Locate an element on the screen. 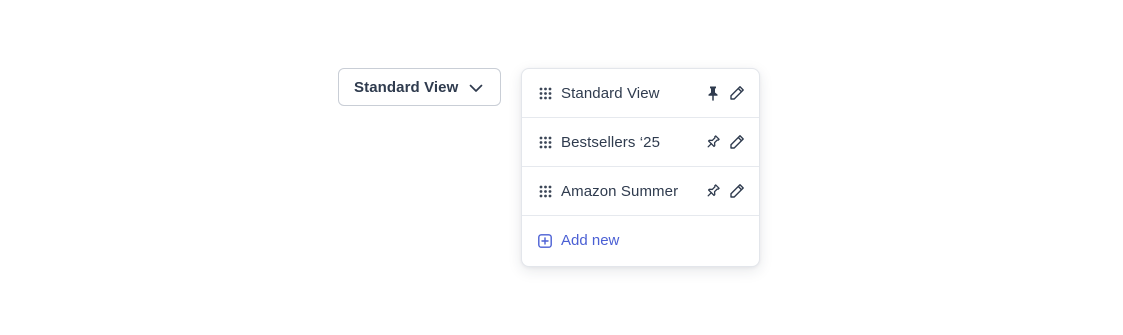  menu-item-standard-view: Standard View is located at coordinates (640, 93).